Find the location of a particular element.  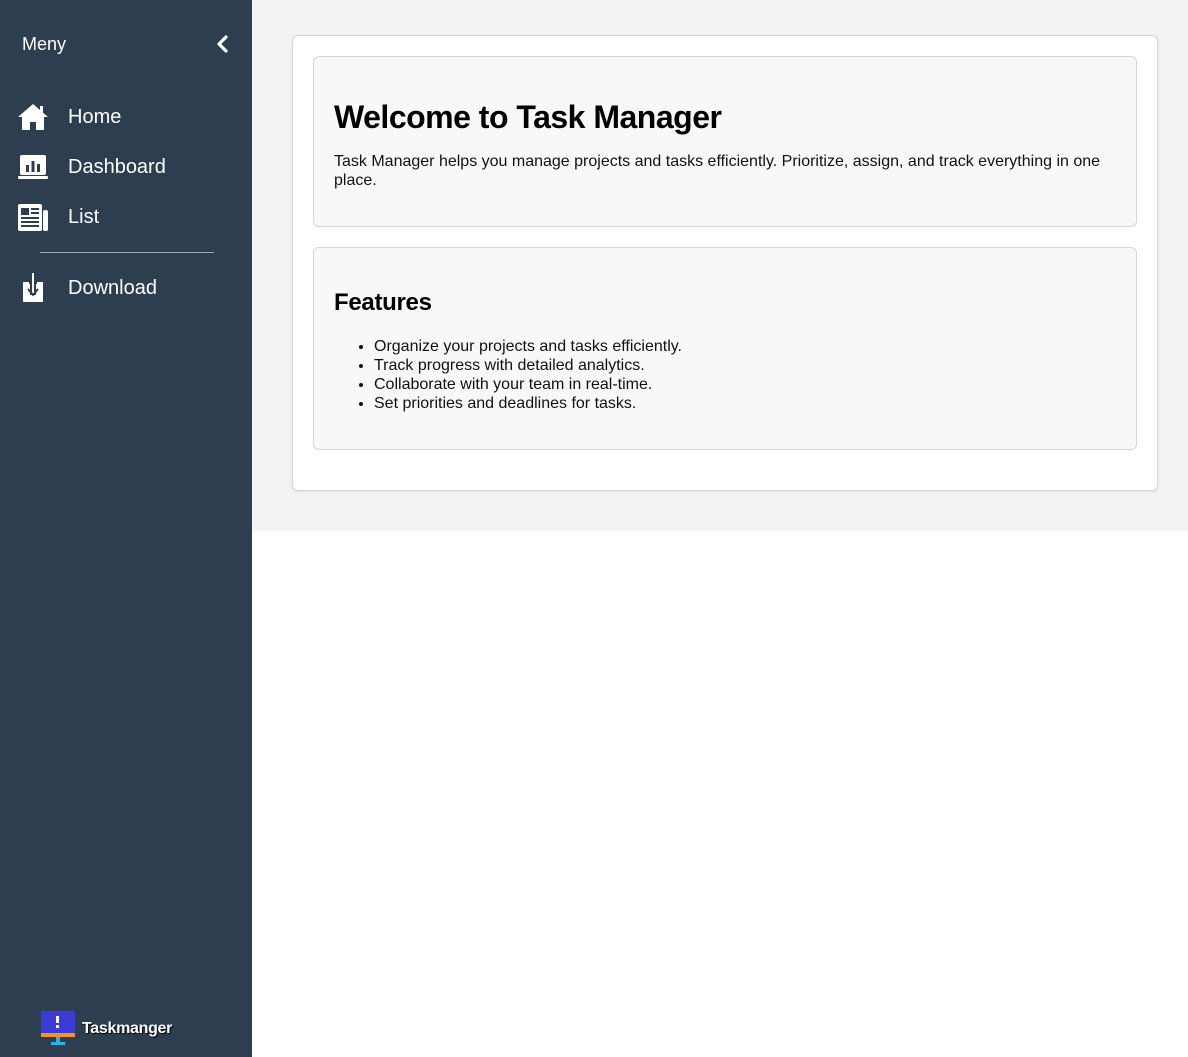

sidebar-item-label: List is located at coordinates (84, 216).